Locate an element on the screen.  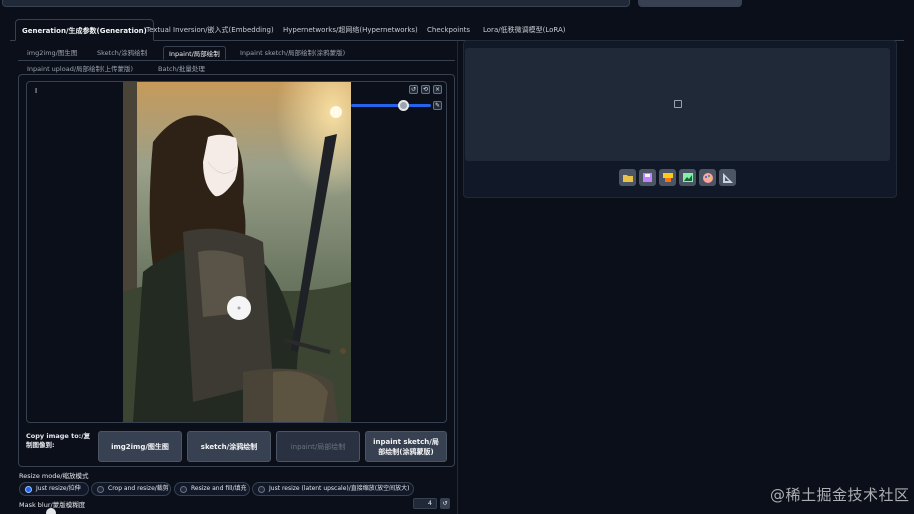
tab-lora: Lora/低秩微调模型(LoRA) is located at coordinates (524, 30).